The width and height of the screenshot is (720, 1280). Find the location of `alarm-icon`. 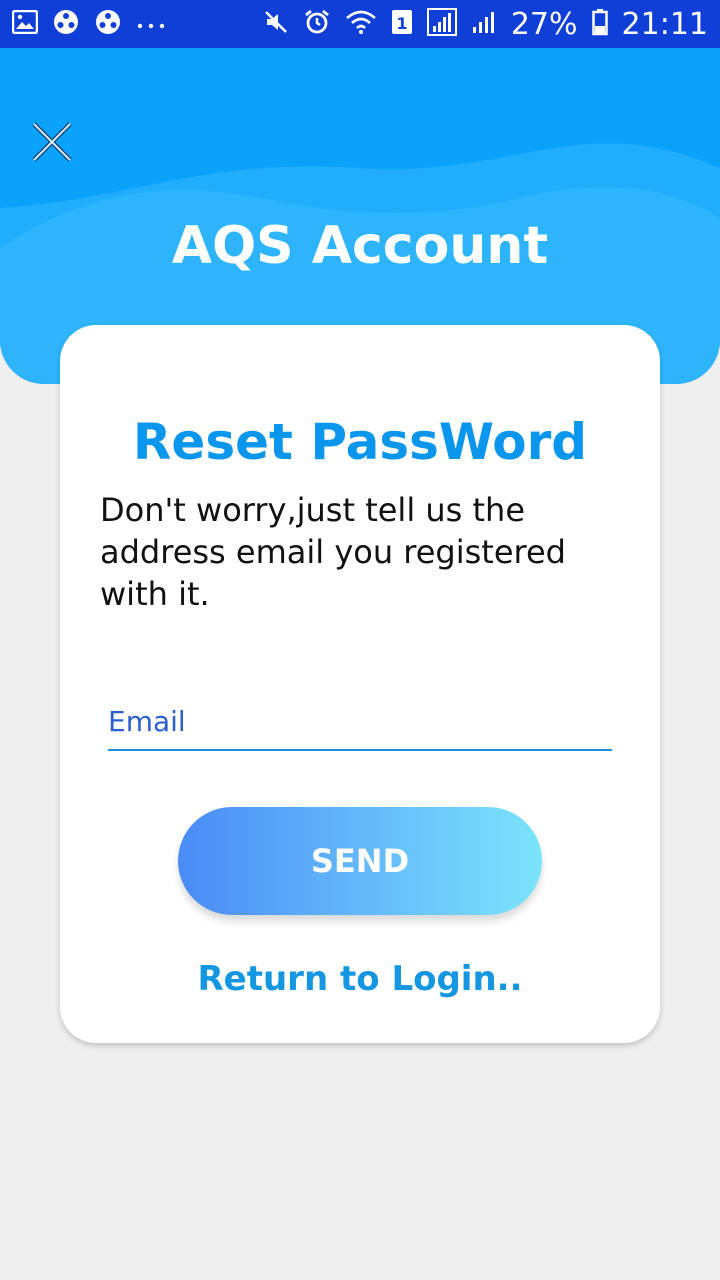

alarm-icon is located at coordinates (317, 24).